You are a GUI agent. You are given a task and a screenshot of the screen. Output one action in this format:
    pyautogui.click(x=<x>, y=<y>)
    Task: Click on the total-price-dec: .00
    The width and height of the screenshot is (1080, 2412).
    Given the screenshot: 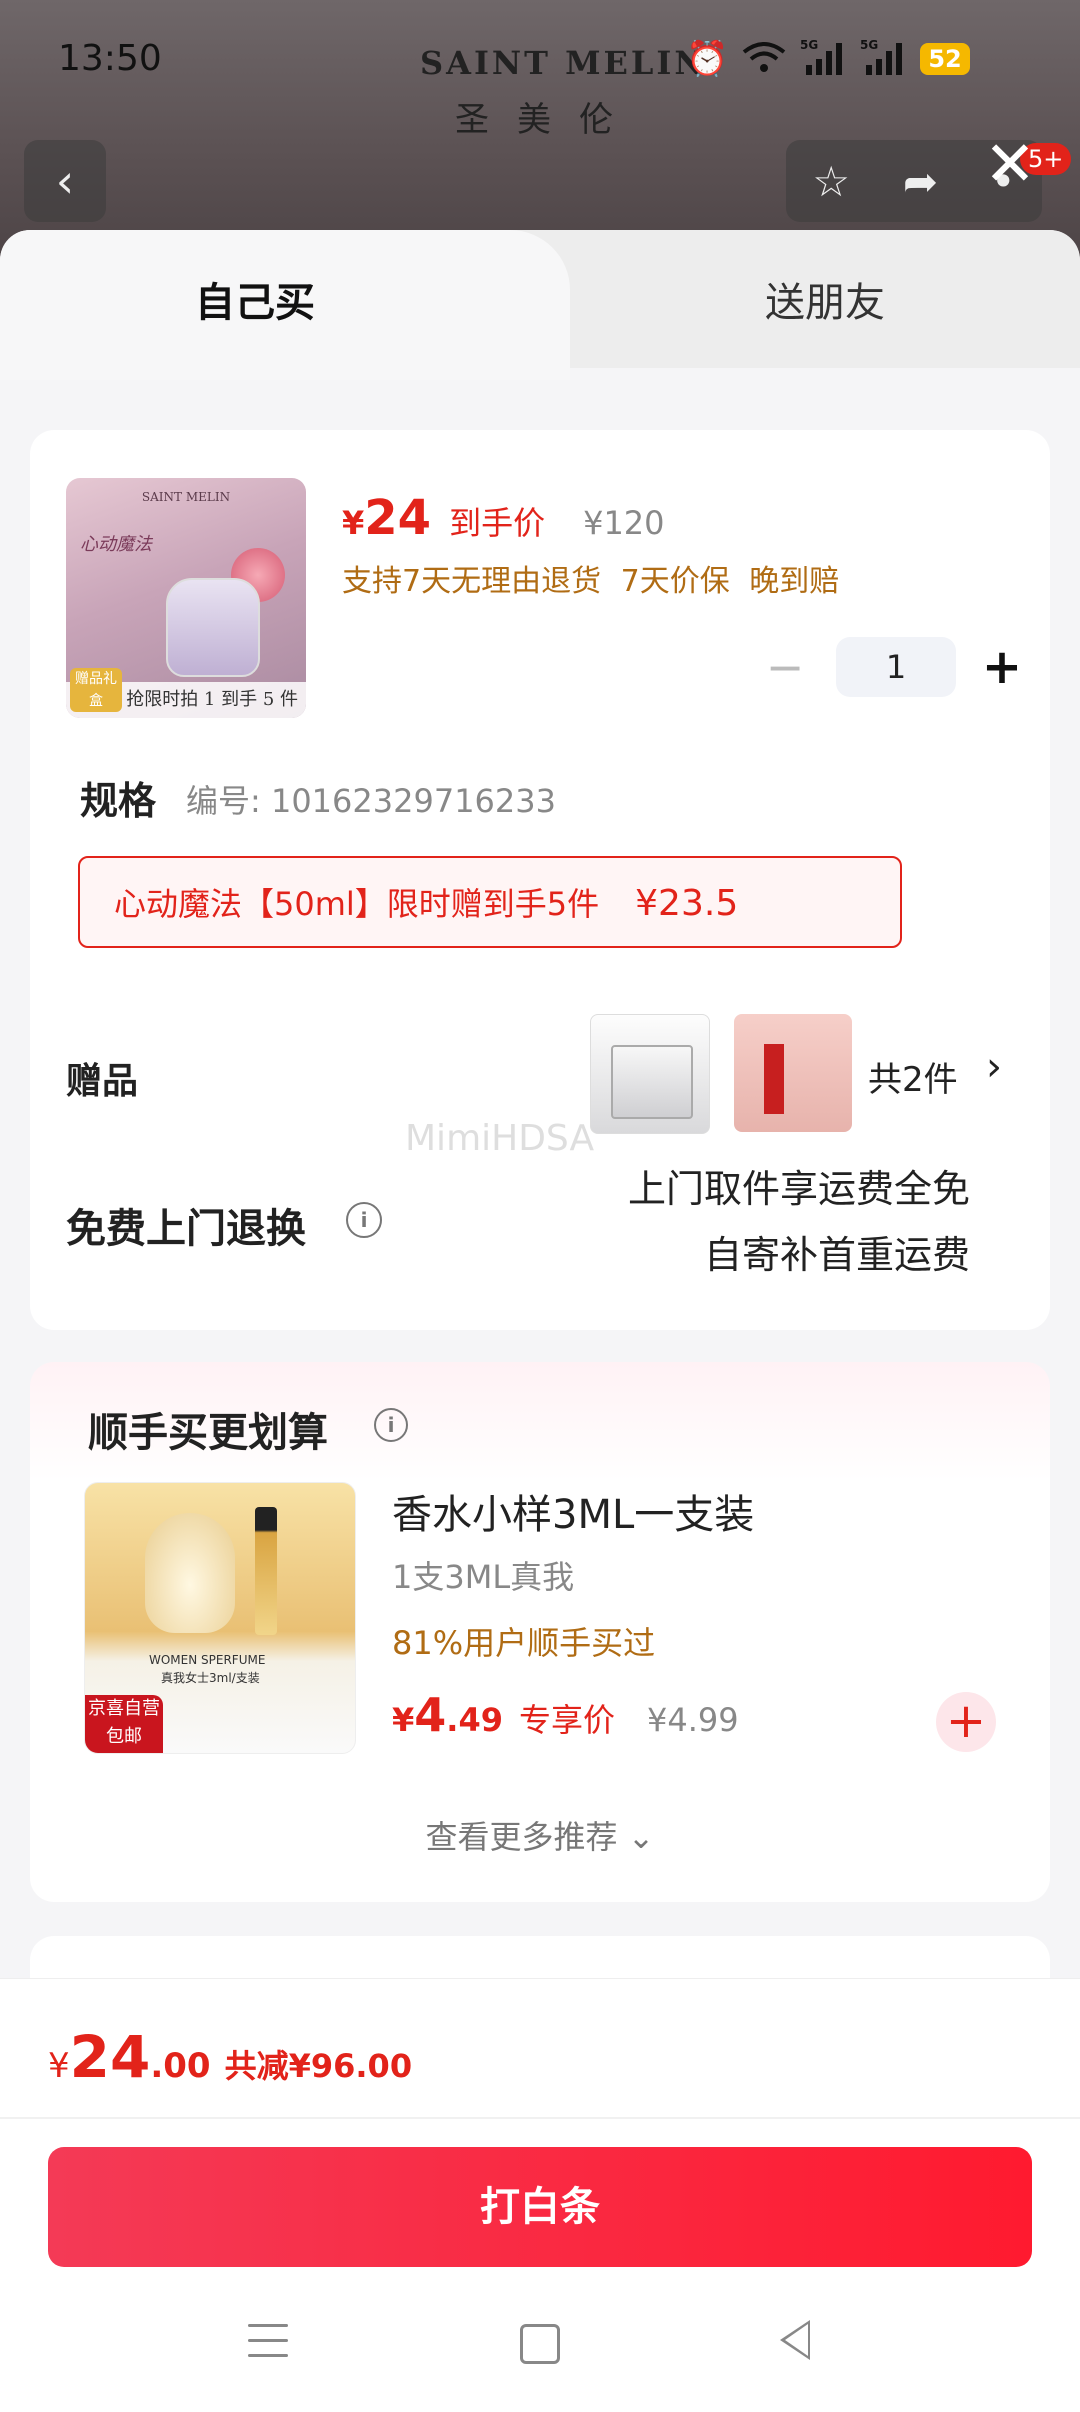 What is the action you would take?
    pyautogui.click(x=180, y=2066)
    